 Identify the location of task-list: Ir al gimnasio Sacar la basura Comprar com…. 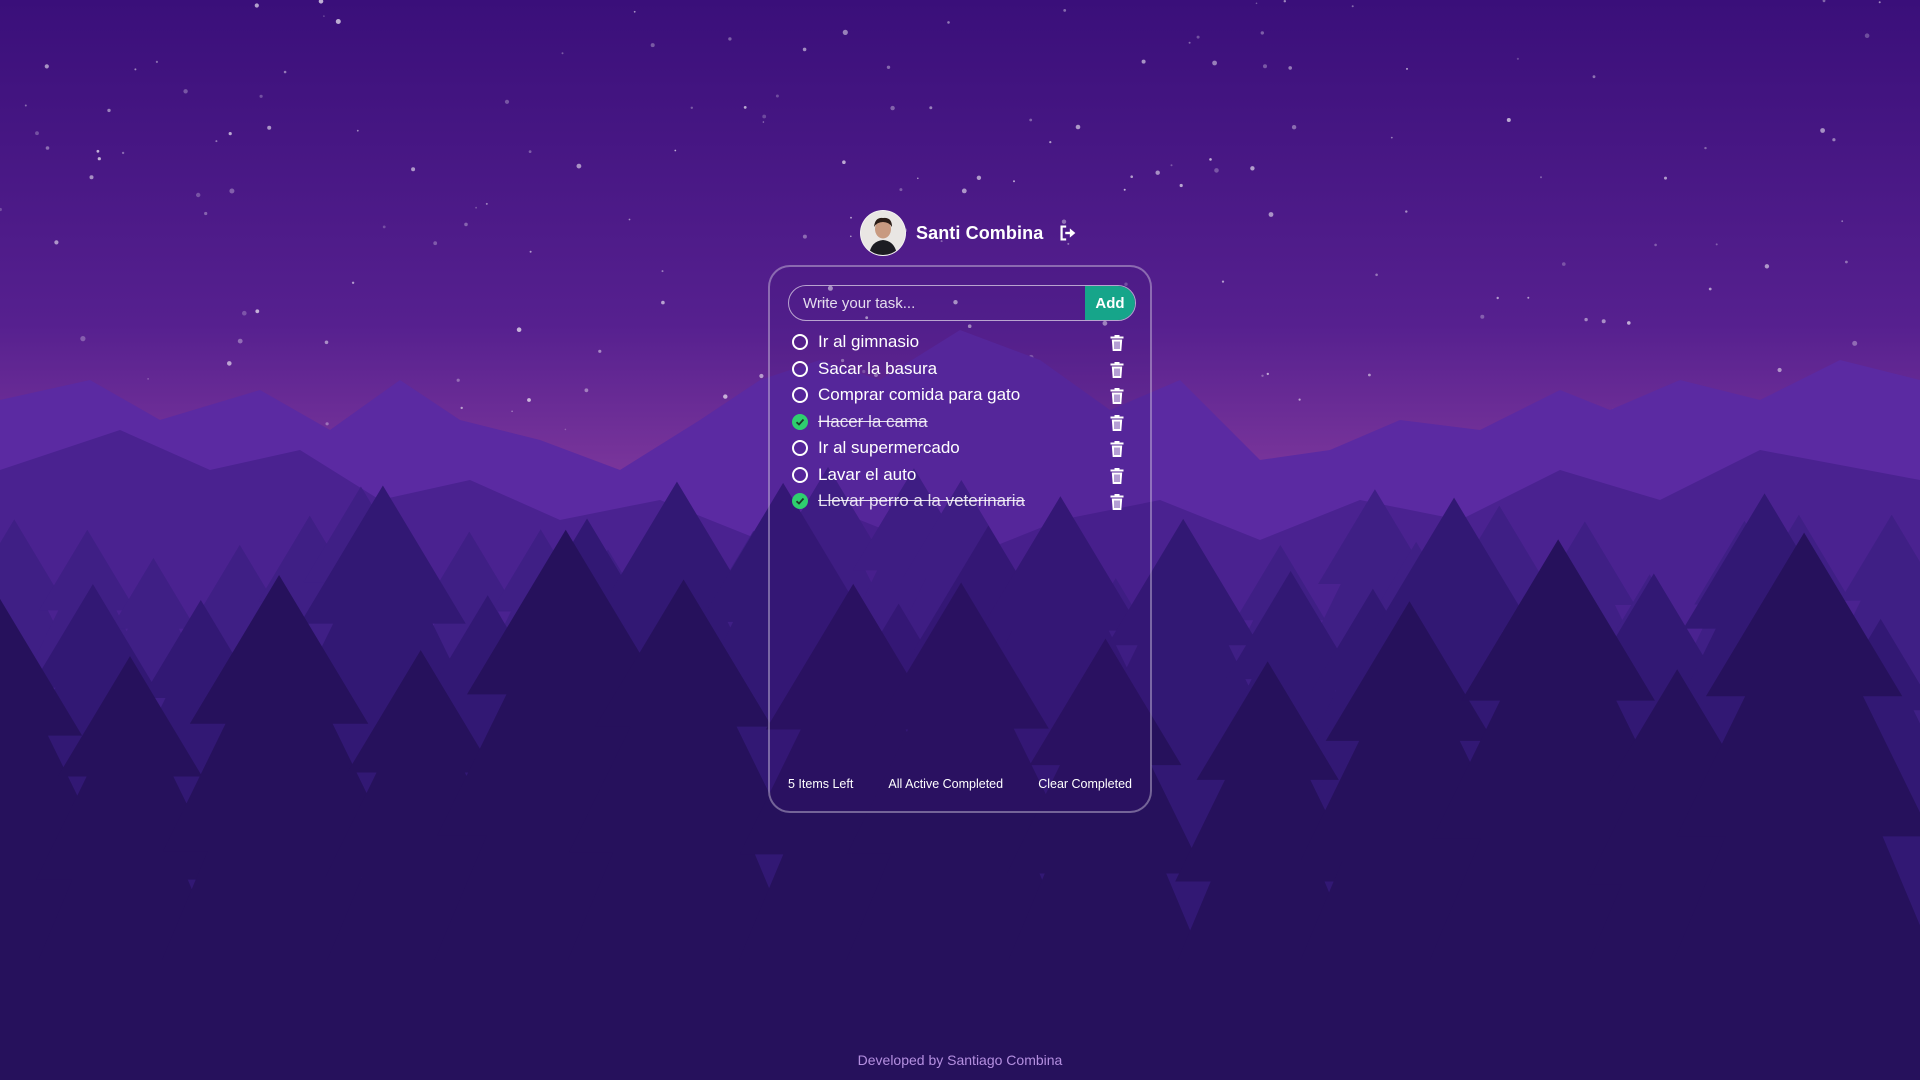
(962, 422).